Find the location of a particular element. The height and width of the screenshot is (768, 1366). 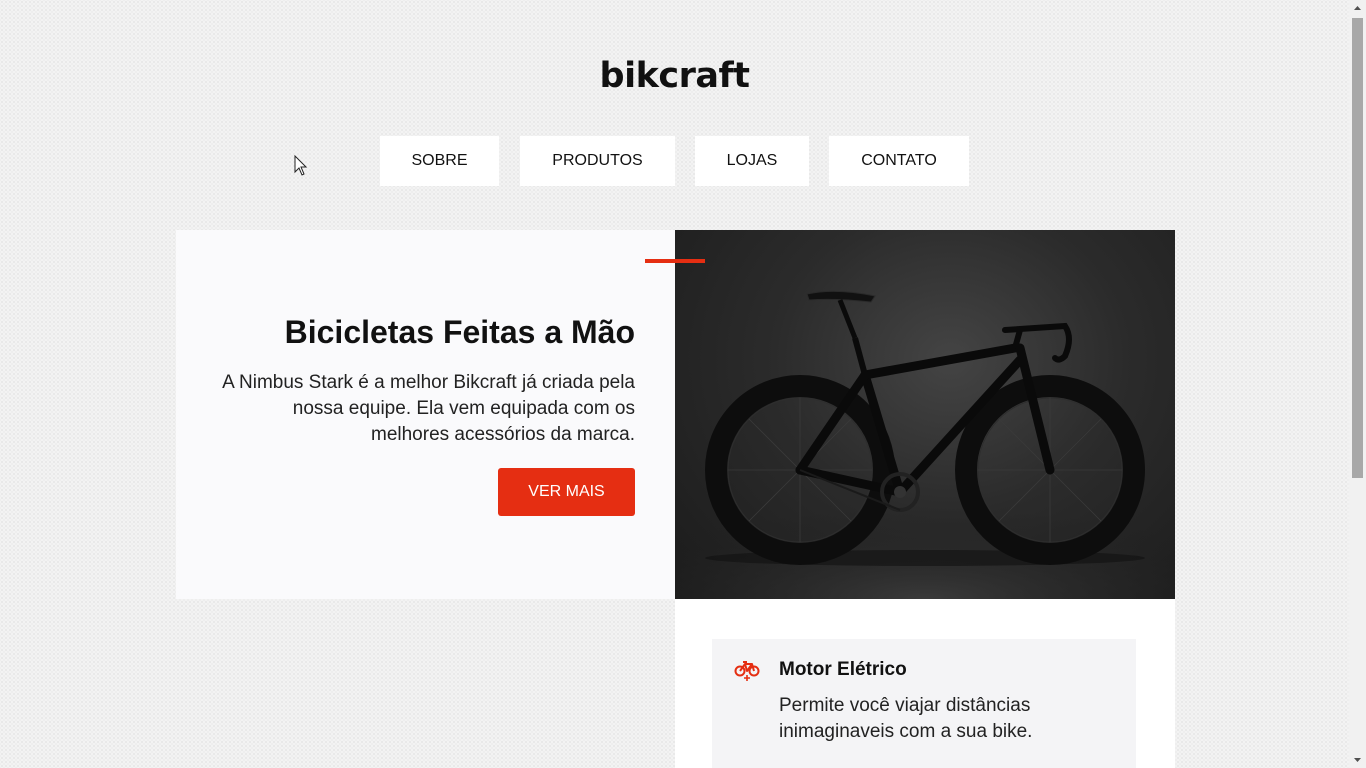

scroll-up-arrow-icon is located at coordinates (1357, 8).